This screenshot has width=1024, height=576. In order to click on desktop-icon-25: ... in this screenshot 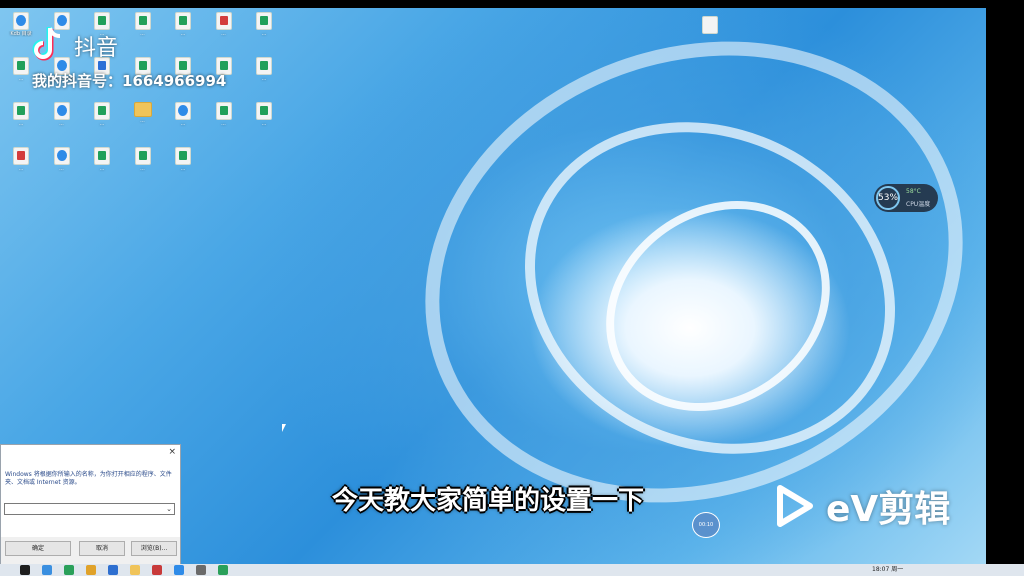, I will do `click(183, 159)`.